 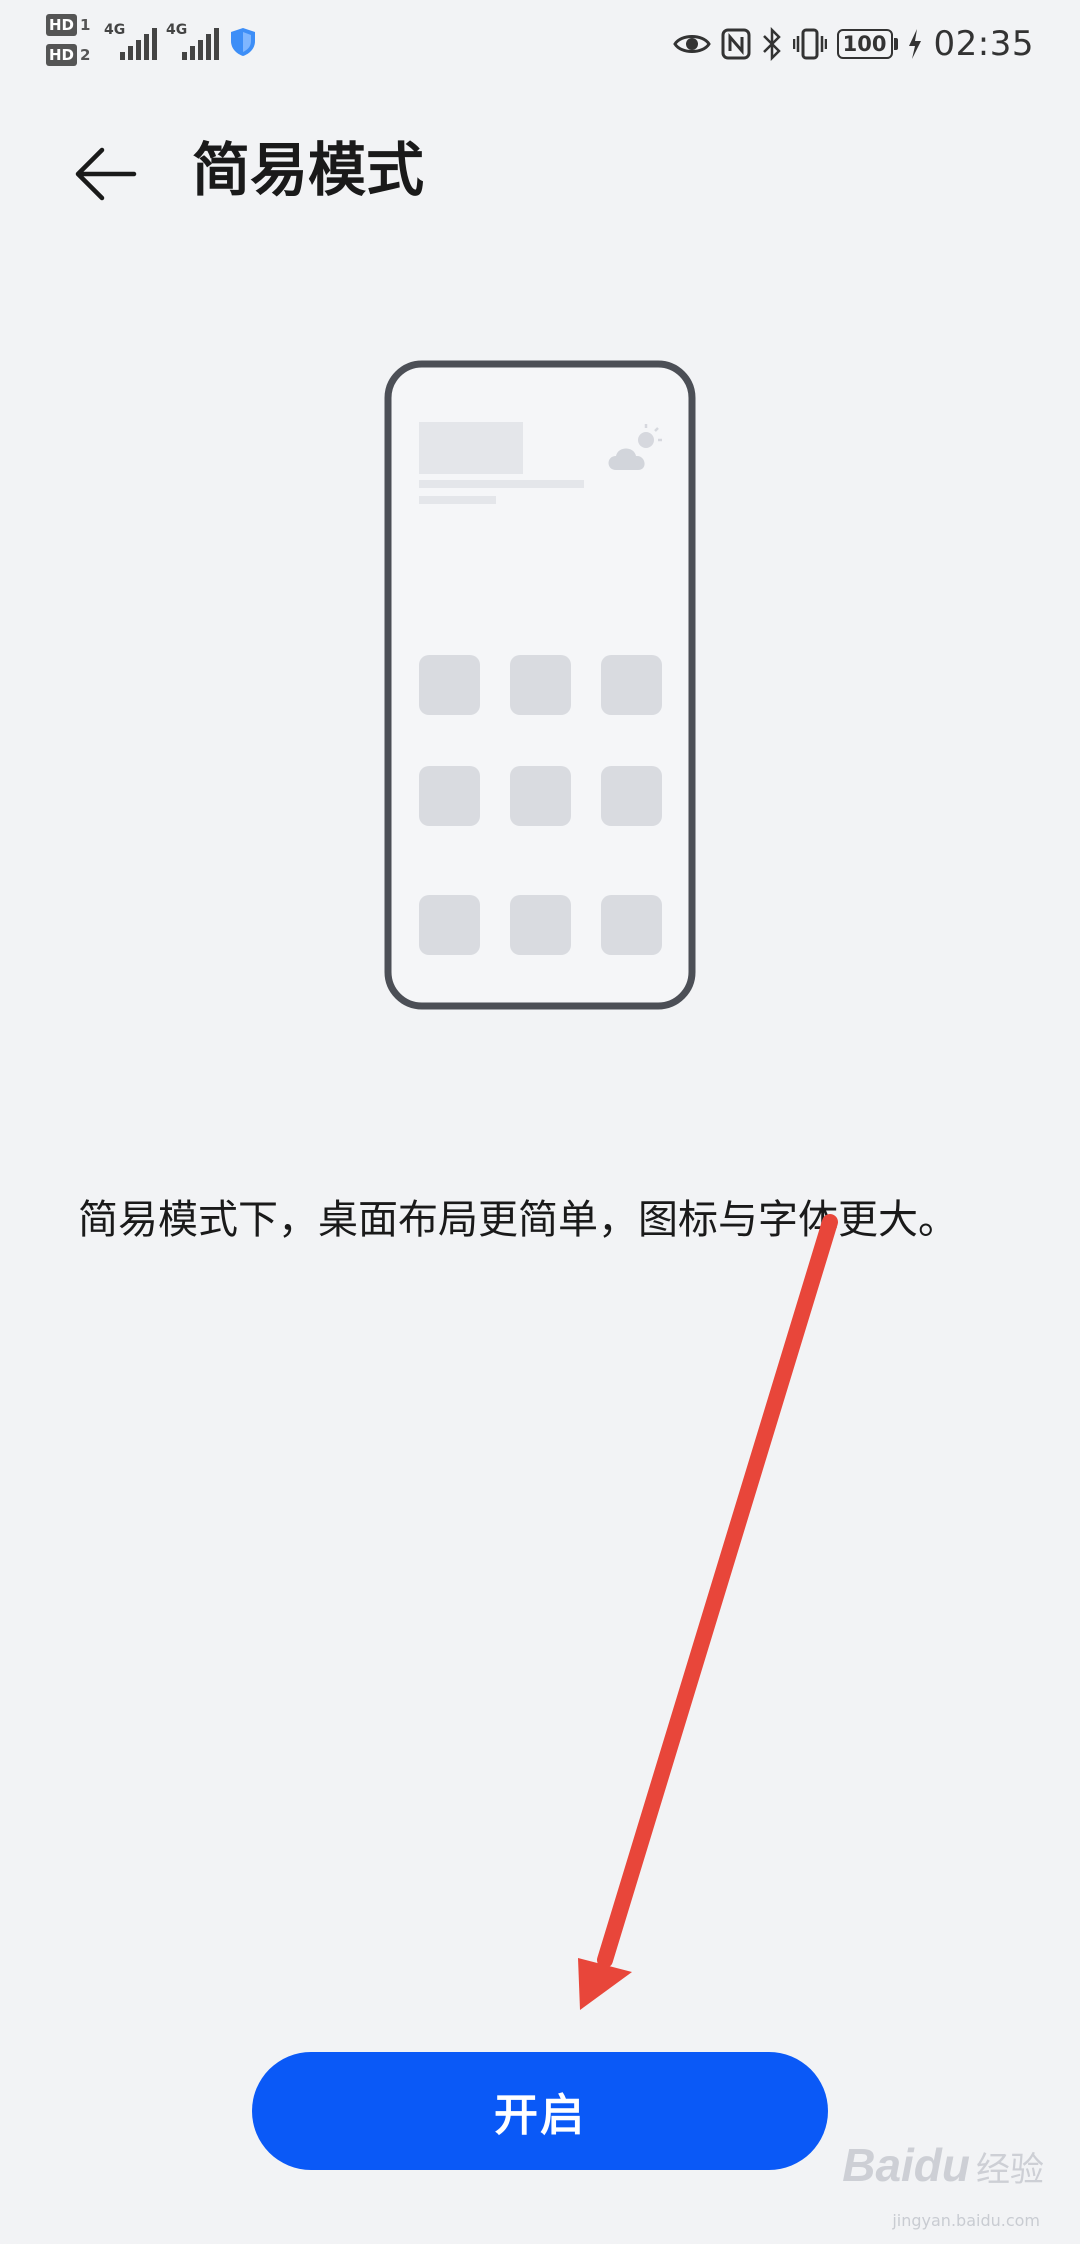 I want to click on annotation-arrow, so click(x=708, y=1612).